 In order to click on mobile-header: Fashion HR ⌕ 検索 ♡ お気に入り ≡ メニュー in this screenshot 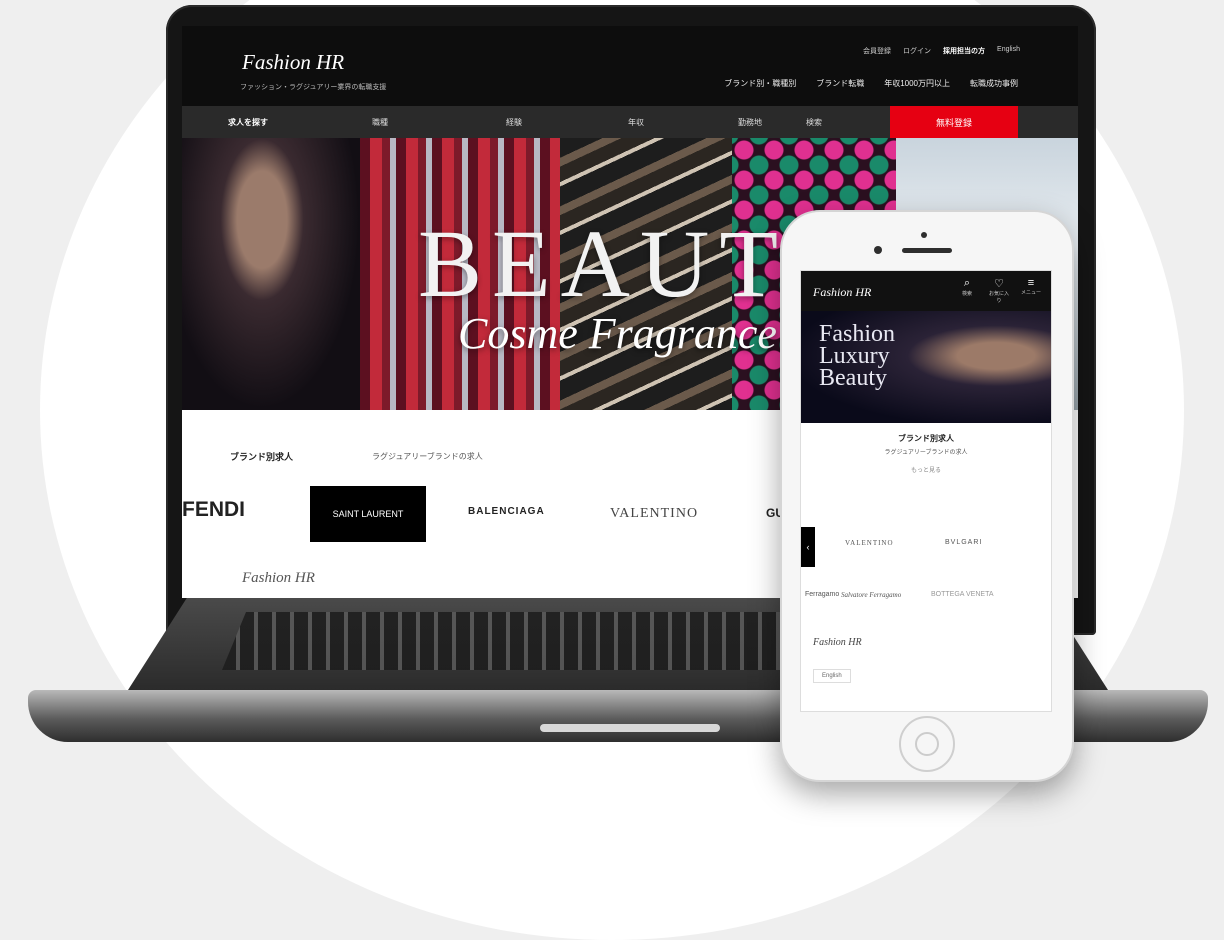, I will do `click(926, 291)`.